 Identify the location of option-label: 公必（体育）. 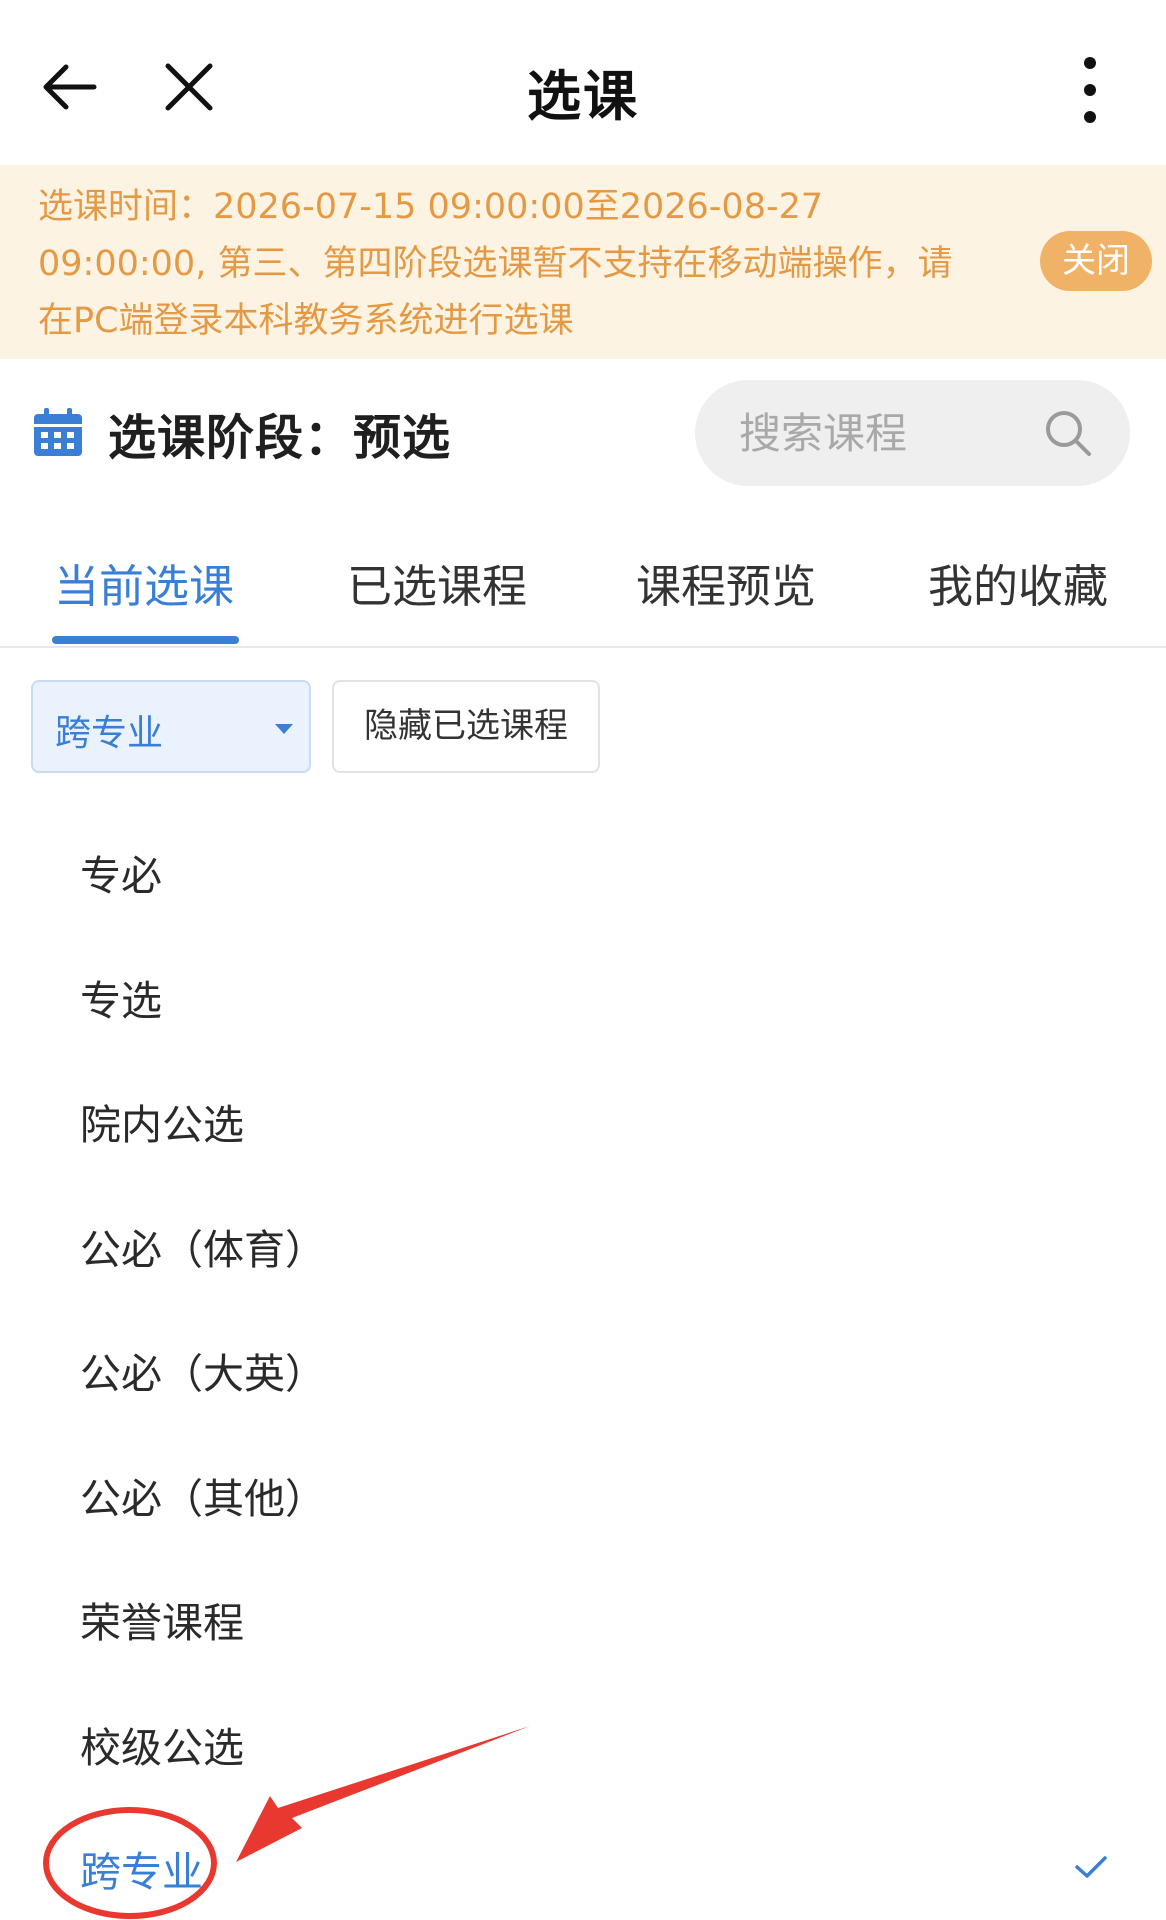
(203, 1249).